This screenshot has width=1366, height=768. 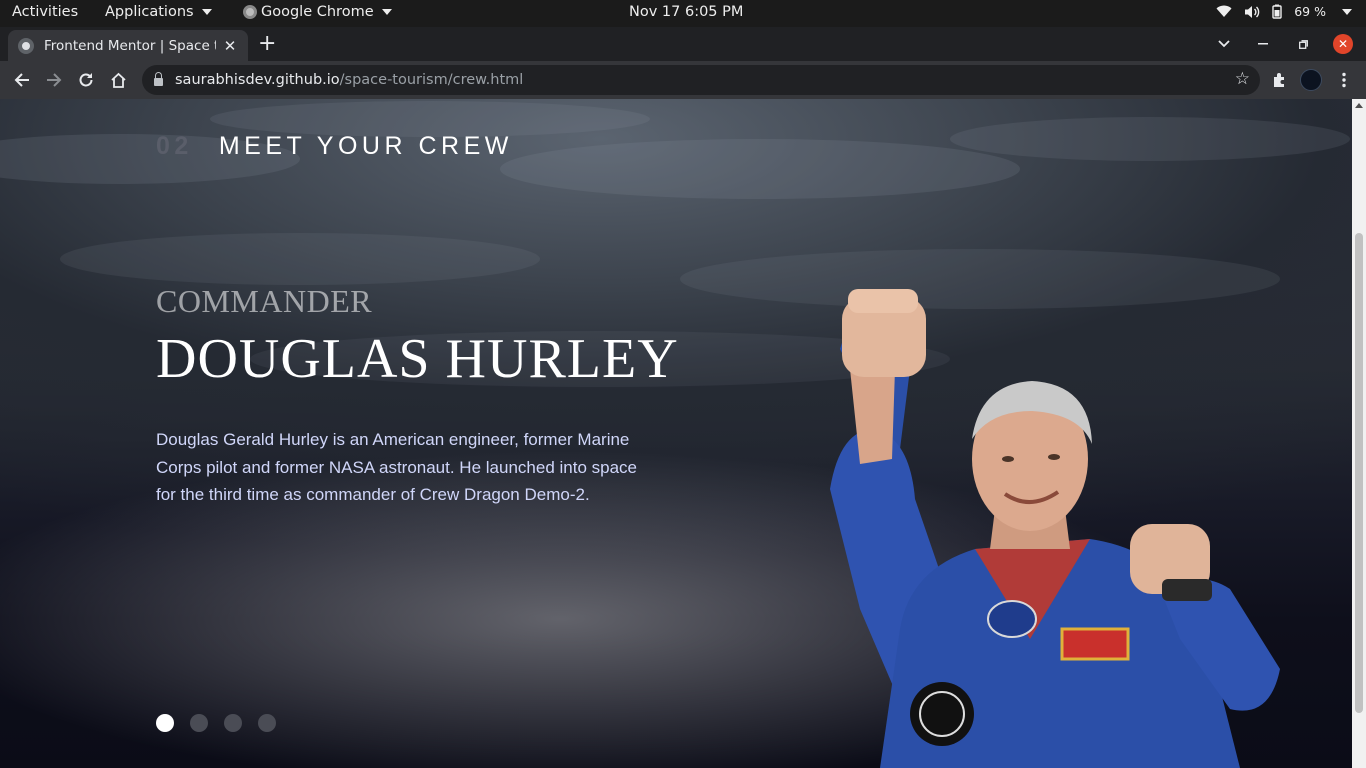 I want to click on arrow-right-icon, so click(x=54, y=80).